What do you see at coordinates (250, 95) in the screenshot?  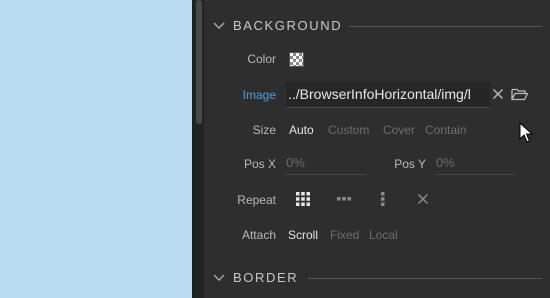 I see `image-label: Image` at bounding box center [250, 95].